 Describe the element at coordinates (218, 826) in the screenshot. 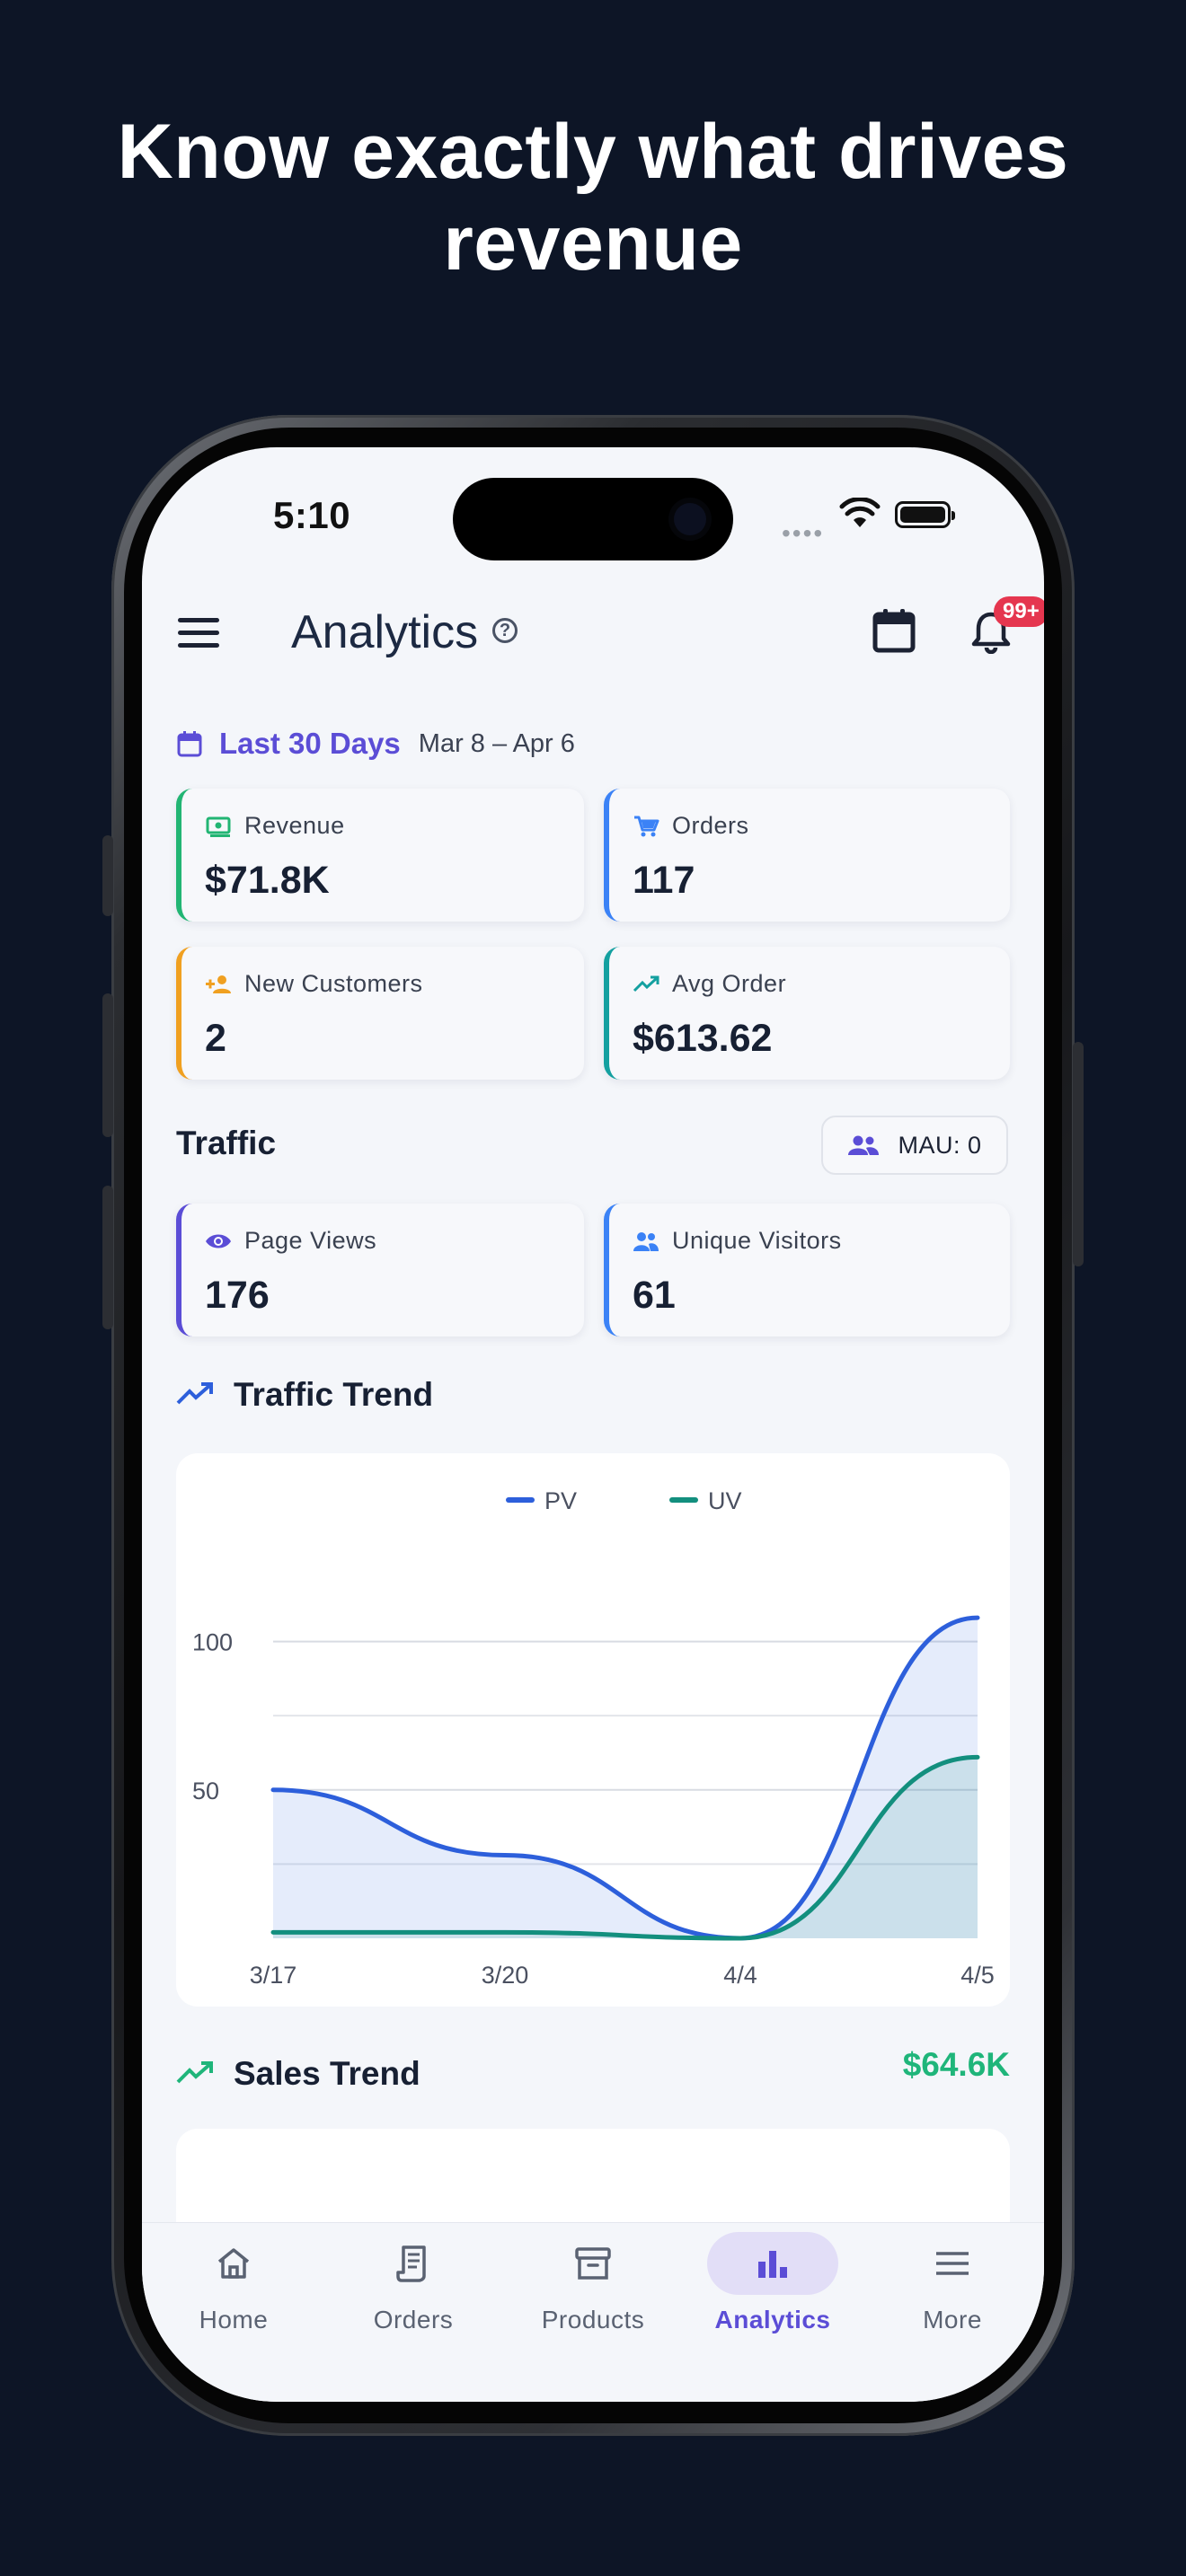

I see `money-icon` at that location.